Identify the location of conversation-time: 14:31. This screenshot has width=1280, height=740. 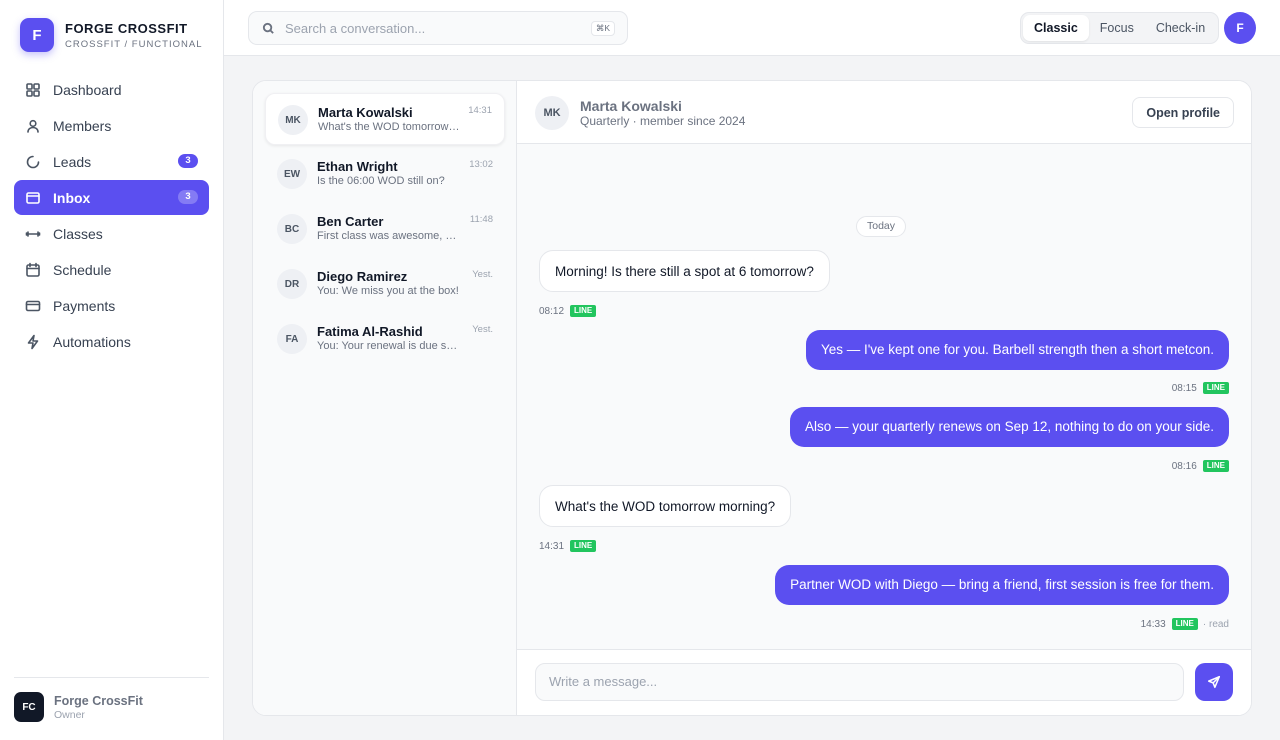
(480, 110).